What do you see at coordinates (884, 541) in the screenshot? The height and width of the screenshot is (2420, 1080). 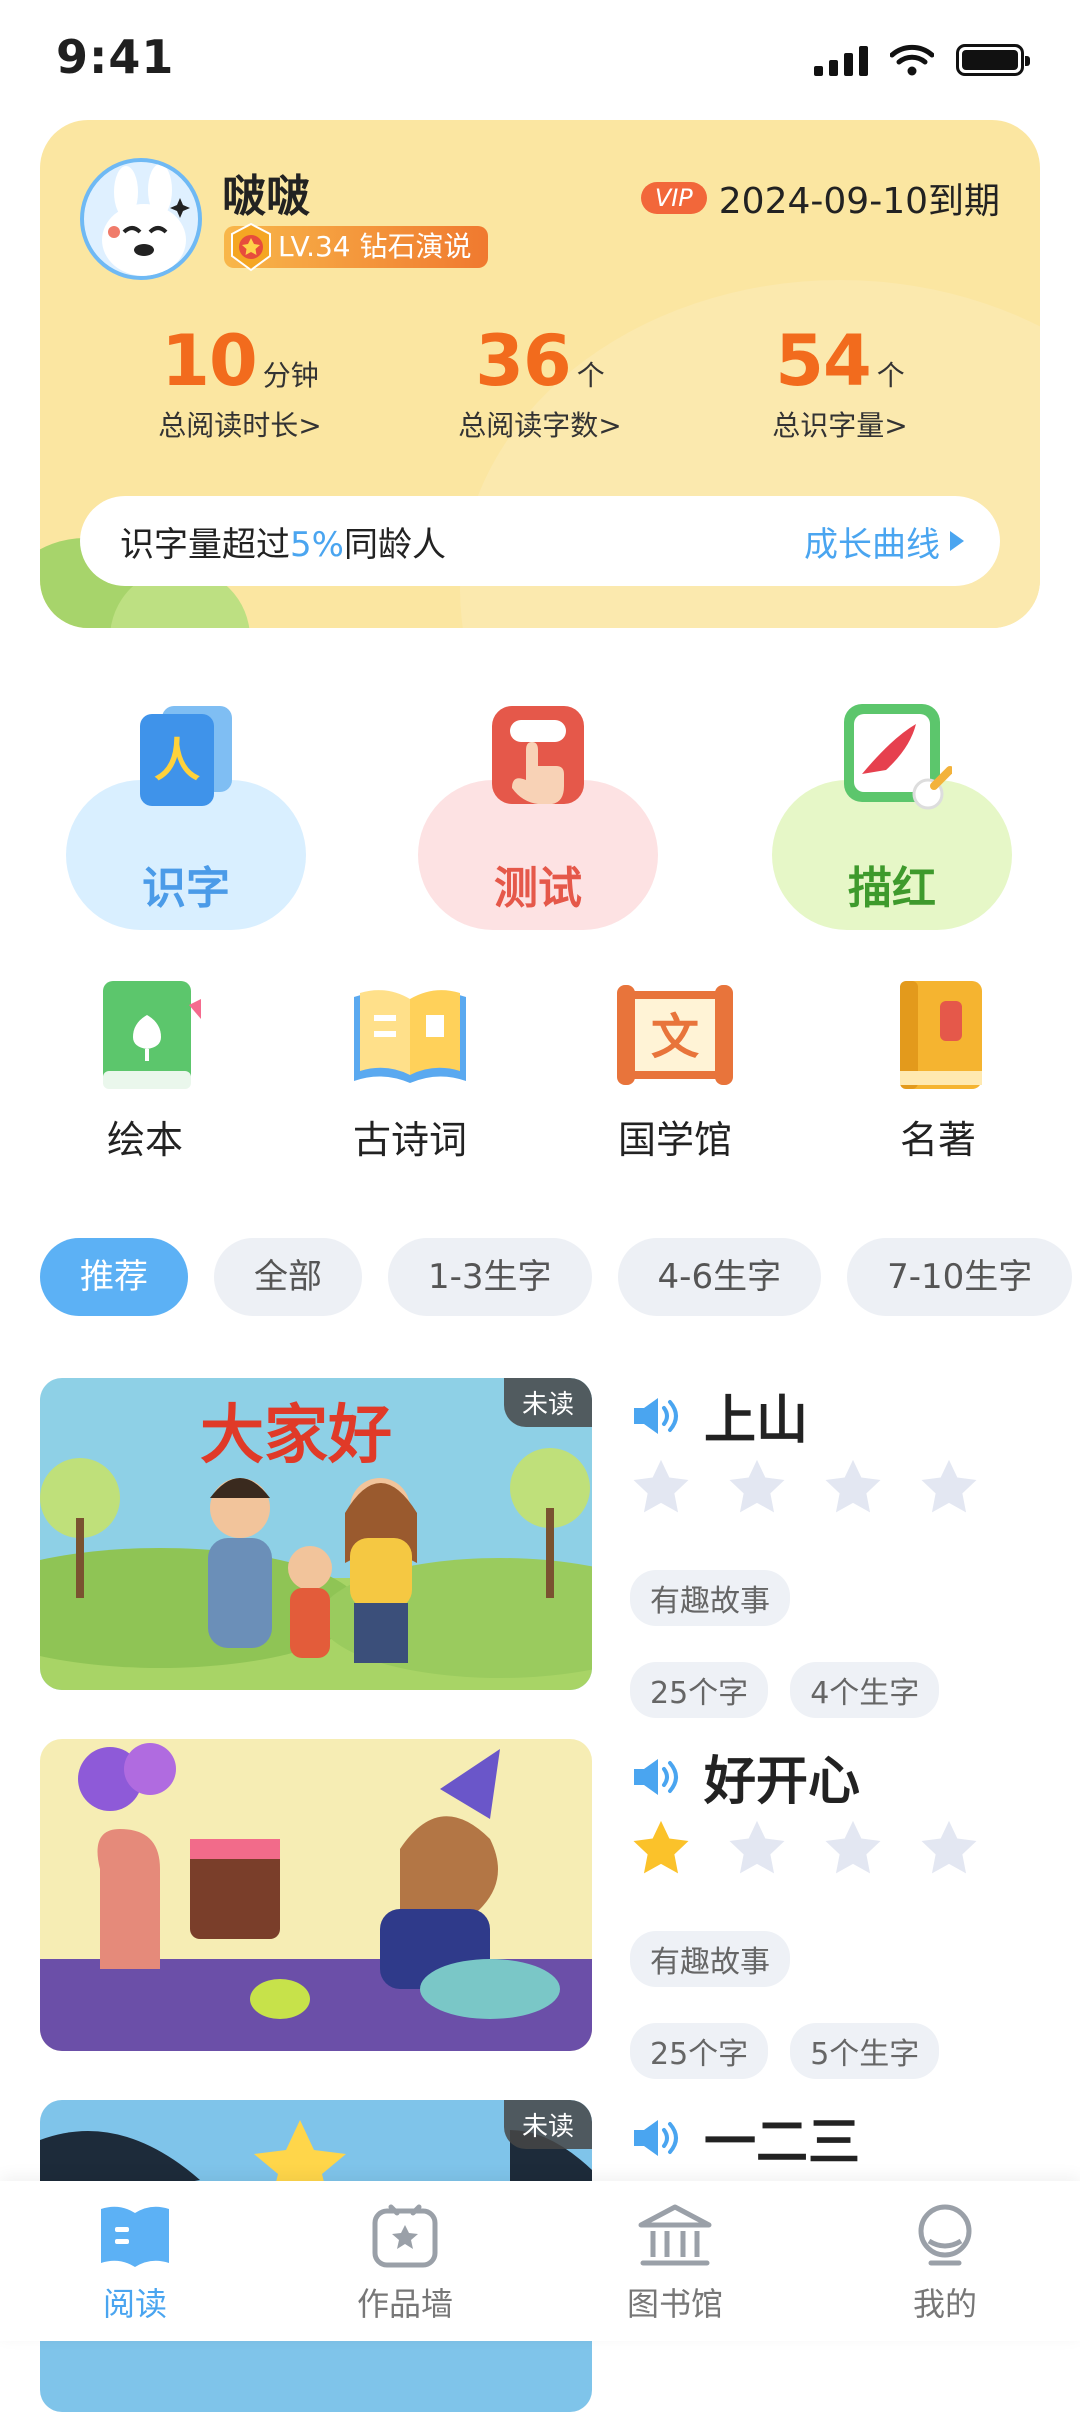 I see `growth-curve-link: 成长曲线` at bounding box center [884, 541].